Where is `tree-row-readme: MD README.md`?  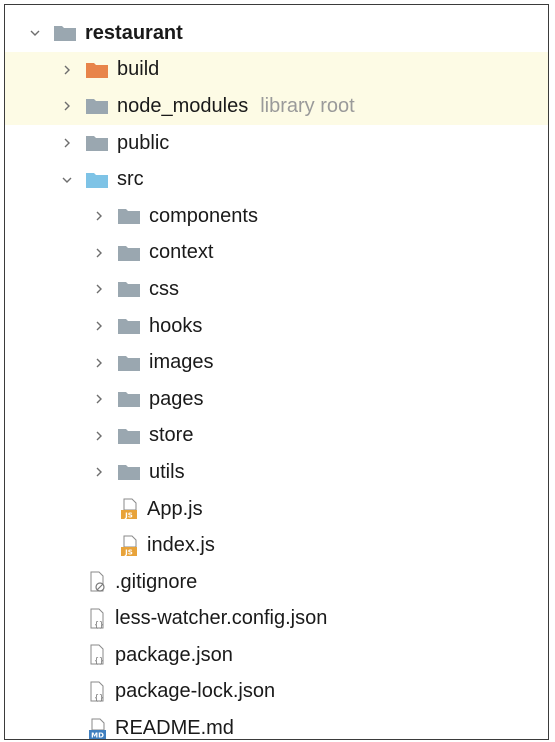
tree-row-readme: MD README.md is located at coordinates (276, 725).